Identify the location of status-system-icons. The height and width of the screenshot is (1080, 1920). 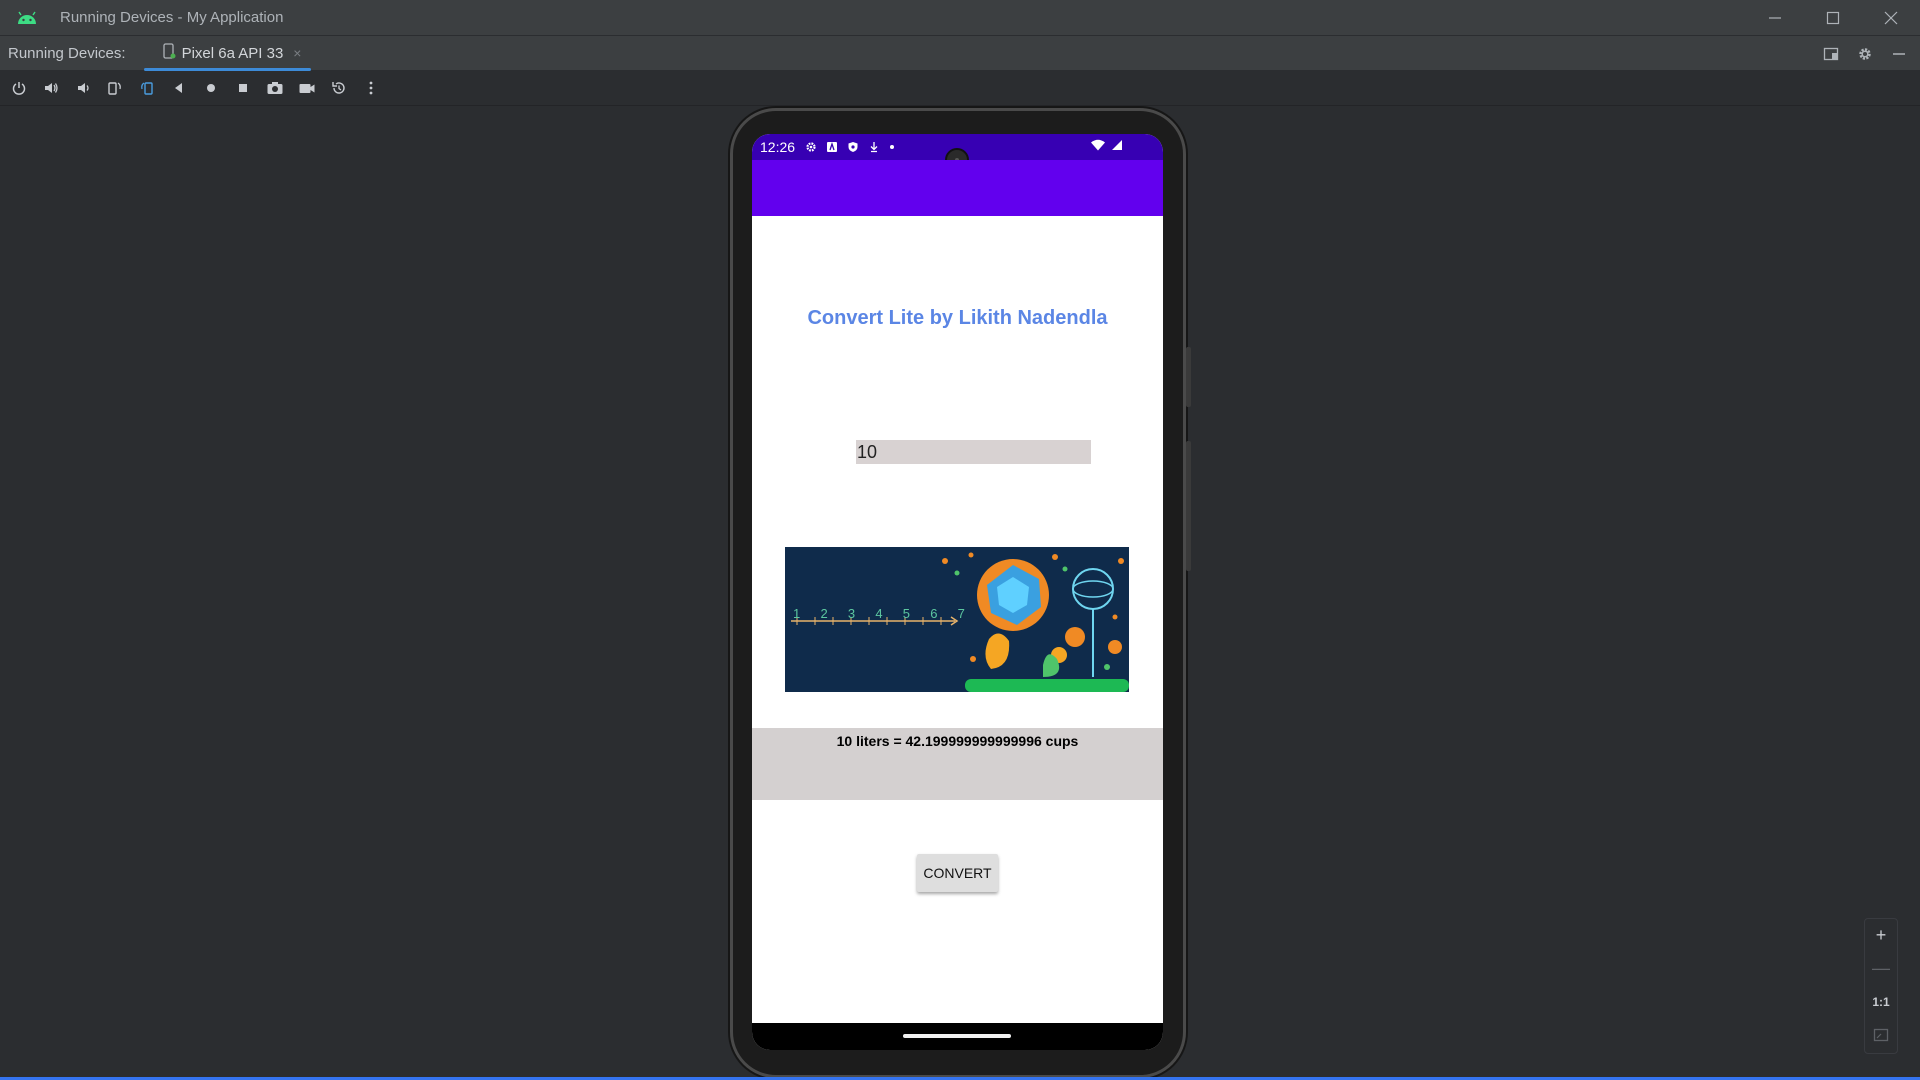
(1107, 145).